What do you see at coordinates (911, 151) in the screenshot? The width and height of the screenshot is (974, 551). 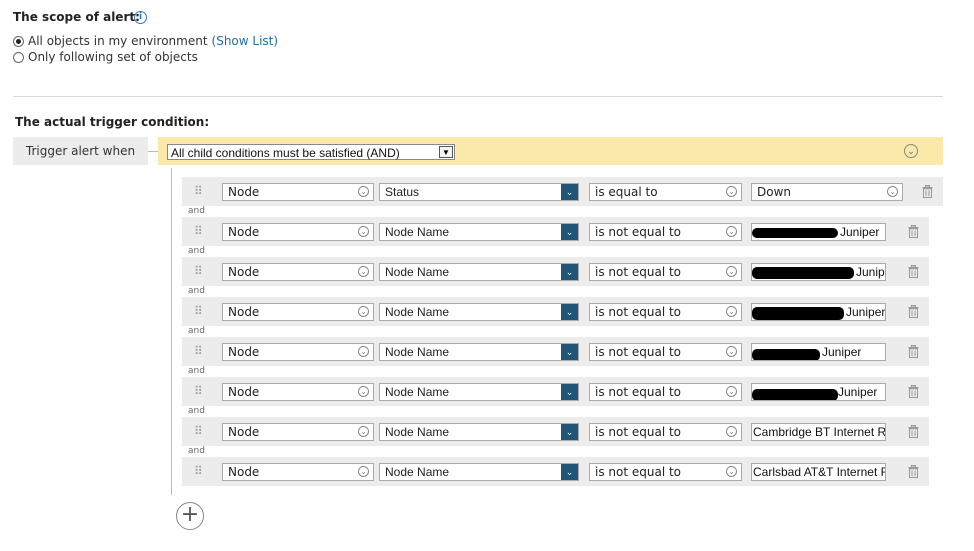 I see `chevron-down-circle-icon: ⌄` at bounding box center [911, 151].